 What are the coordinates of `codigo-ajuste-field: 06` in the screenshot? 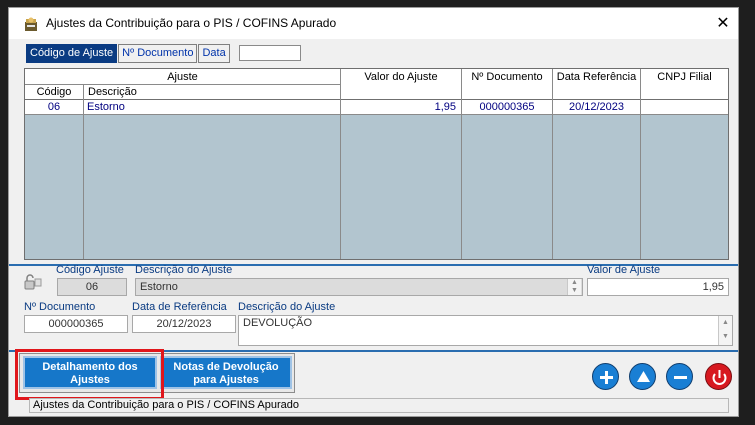 It's located at (92, 287).